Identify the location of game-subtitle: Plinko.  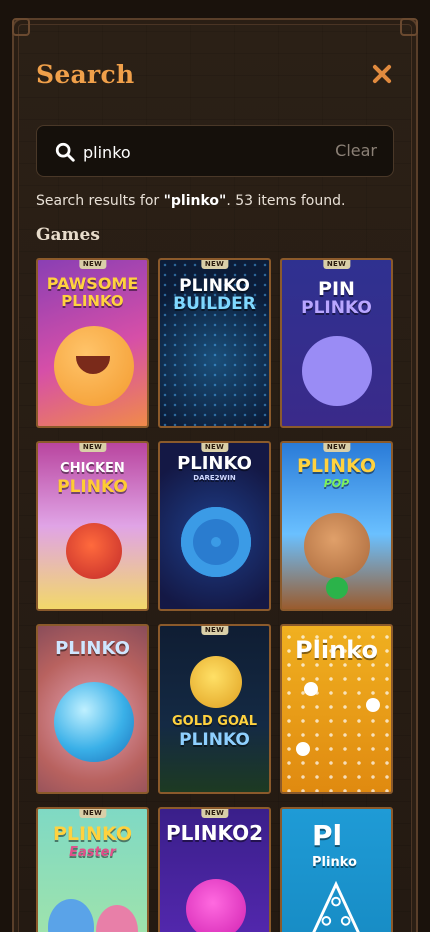
(334, 862).